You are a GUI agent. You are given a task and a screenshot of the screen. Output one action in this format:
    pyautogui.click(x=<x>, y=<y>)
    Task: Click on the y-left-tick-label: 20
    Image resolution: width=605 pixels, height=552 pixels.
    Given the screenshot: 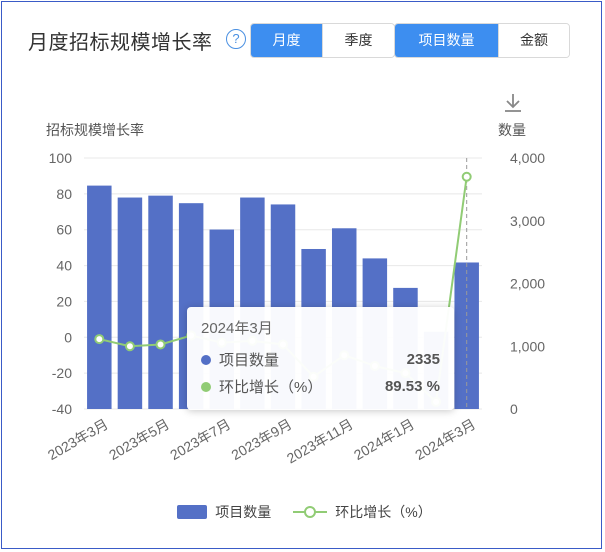 What is the action you would take?
    pyautogui.click(x=64, y=301)
    